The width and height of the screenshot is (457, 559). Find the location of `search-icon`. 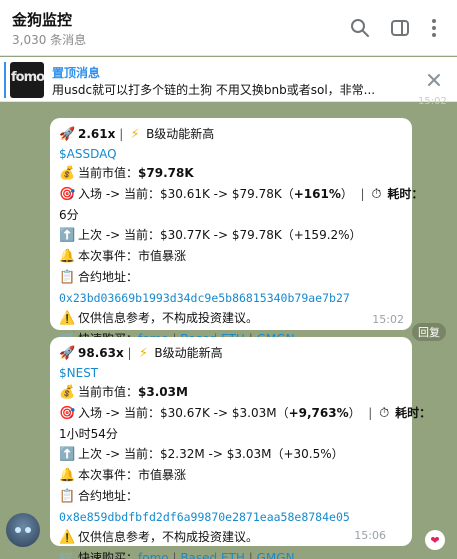

search-icon is located at coordinates (360, 28).